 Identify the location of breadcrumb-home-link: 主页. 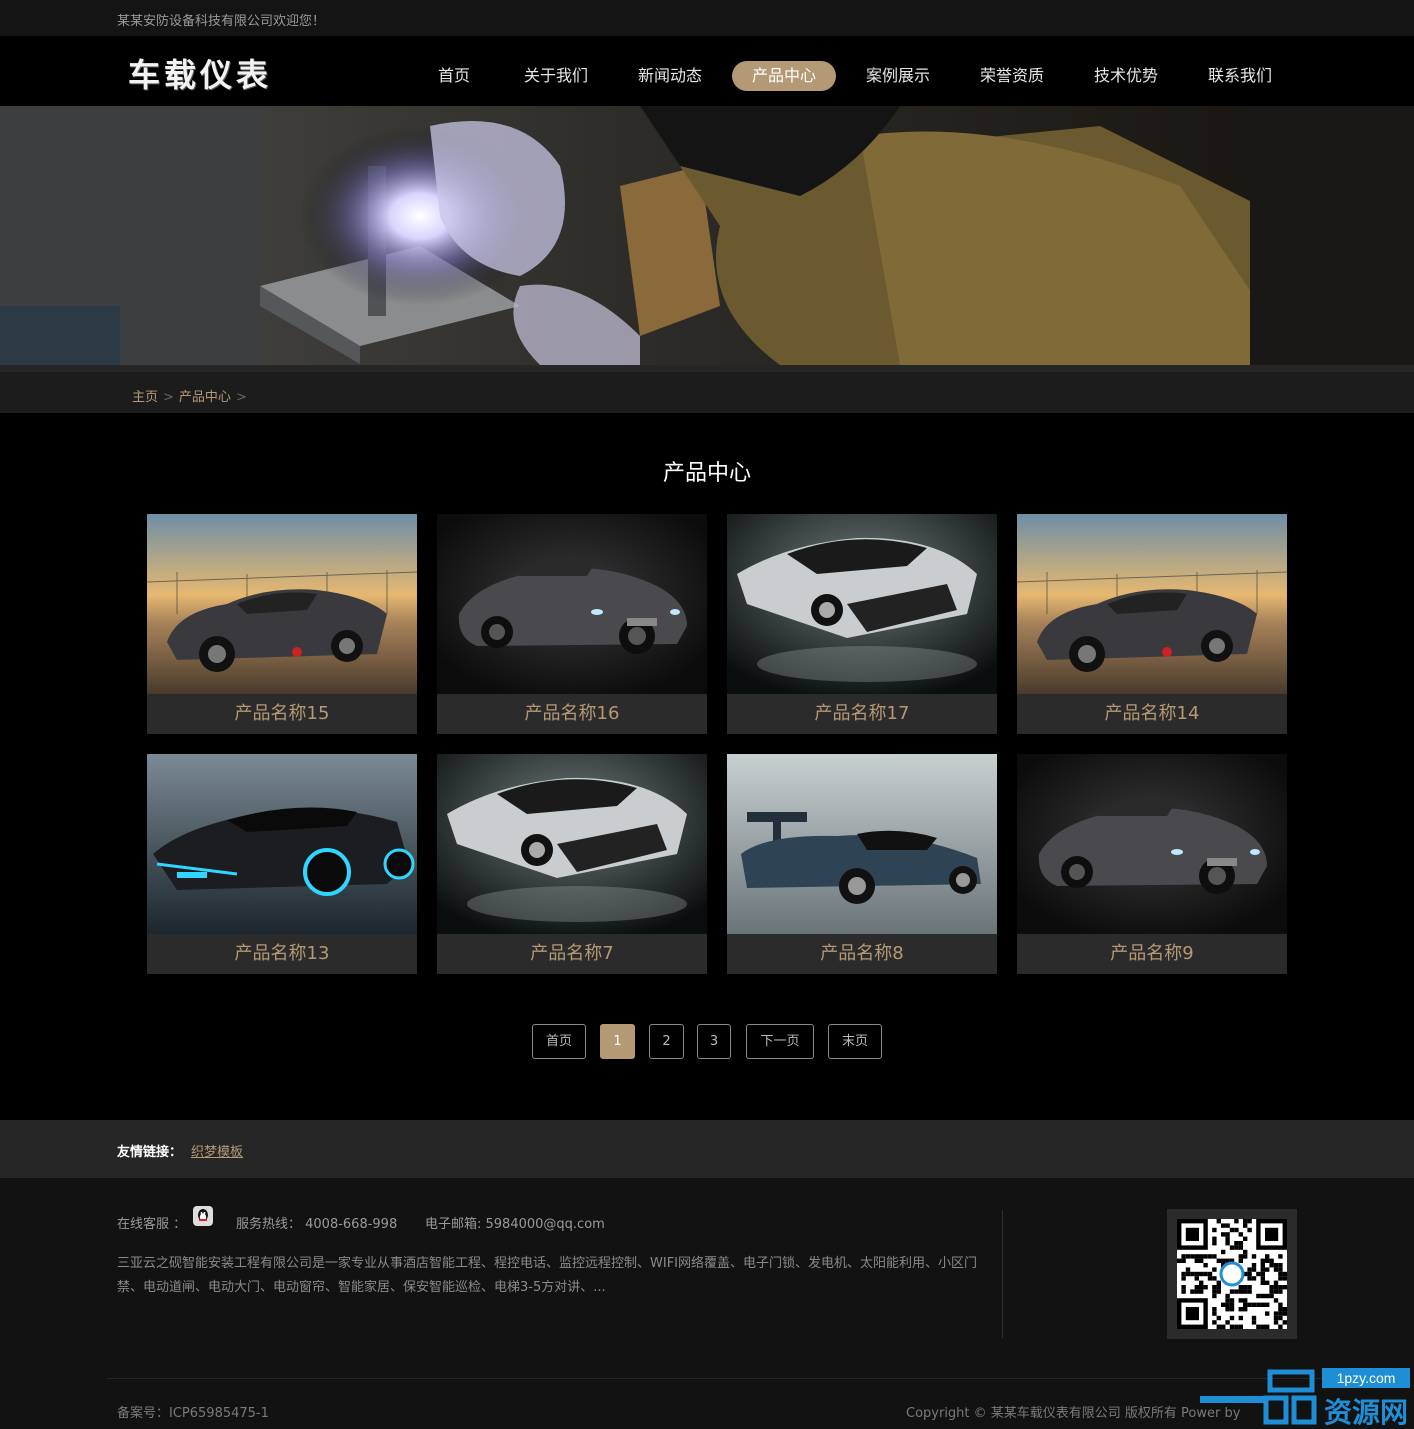
(145, 397).